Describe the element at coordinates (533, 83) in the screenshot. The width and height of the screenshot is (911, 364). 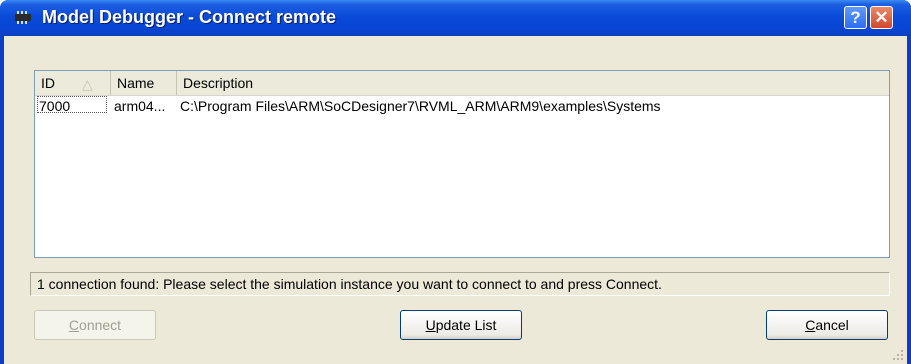
I see `column-header-description: Description` at that location.